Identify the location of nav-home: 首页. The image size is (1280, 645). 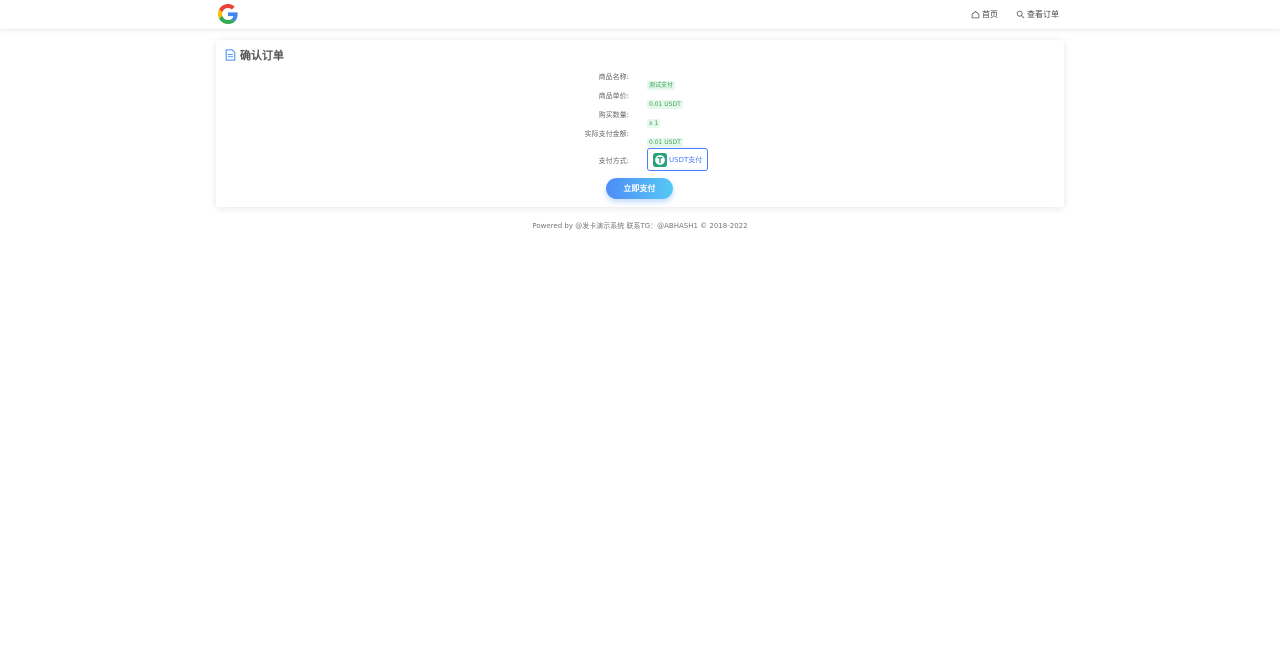
(984, 14).